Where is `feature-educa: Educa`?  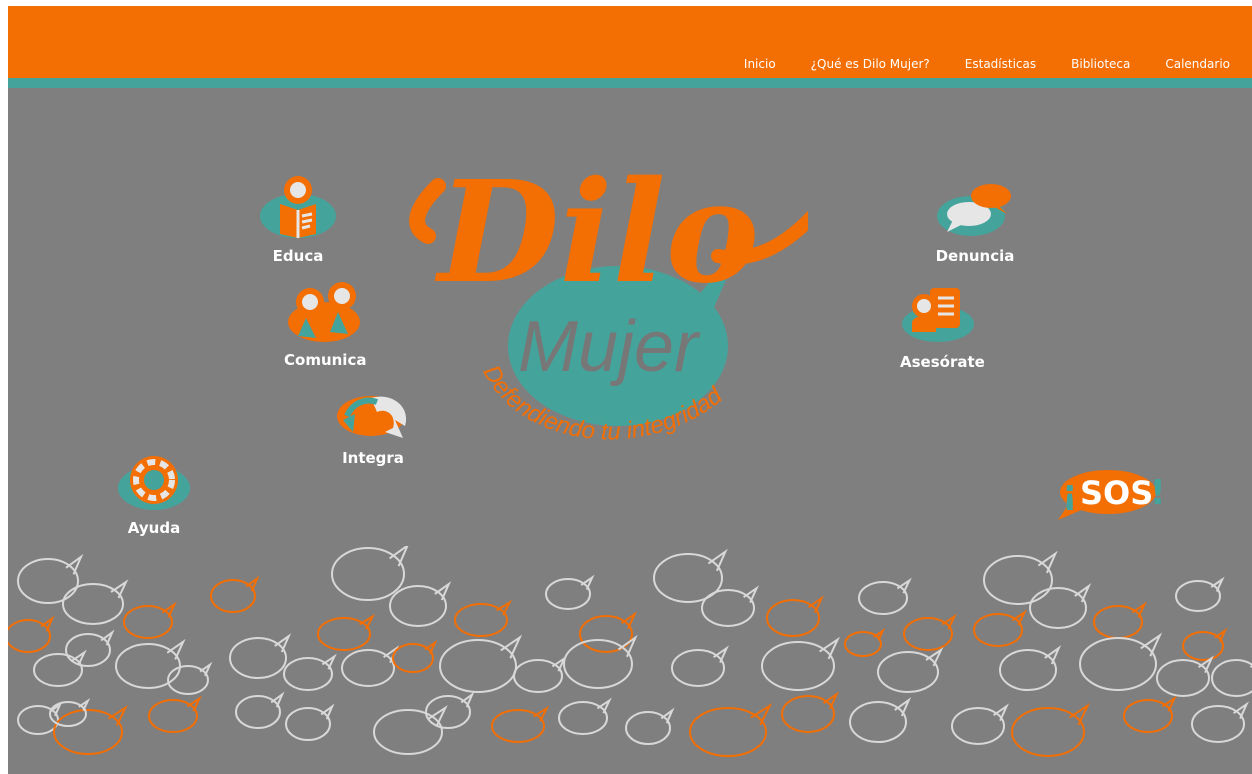 feature-educa: Educa is located at coordinates (298, 218).